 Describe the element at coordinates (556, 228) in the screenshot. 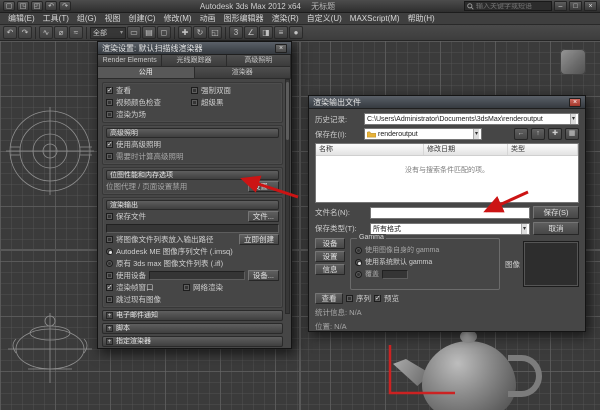

I see `cancel-button: 取消` at that location.